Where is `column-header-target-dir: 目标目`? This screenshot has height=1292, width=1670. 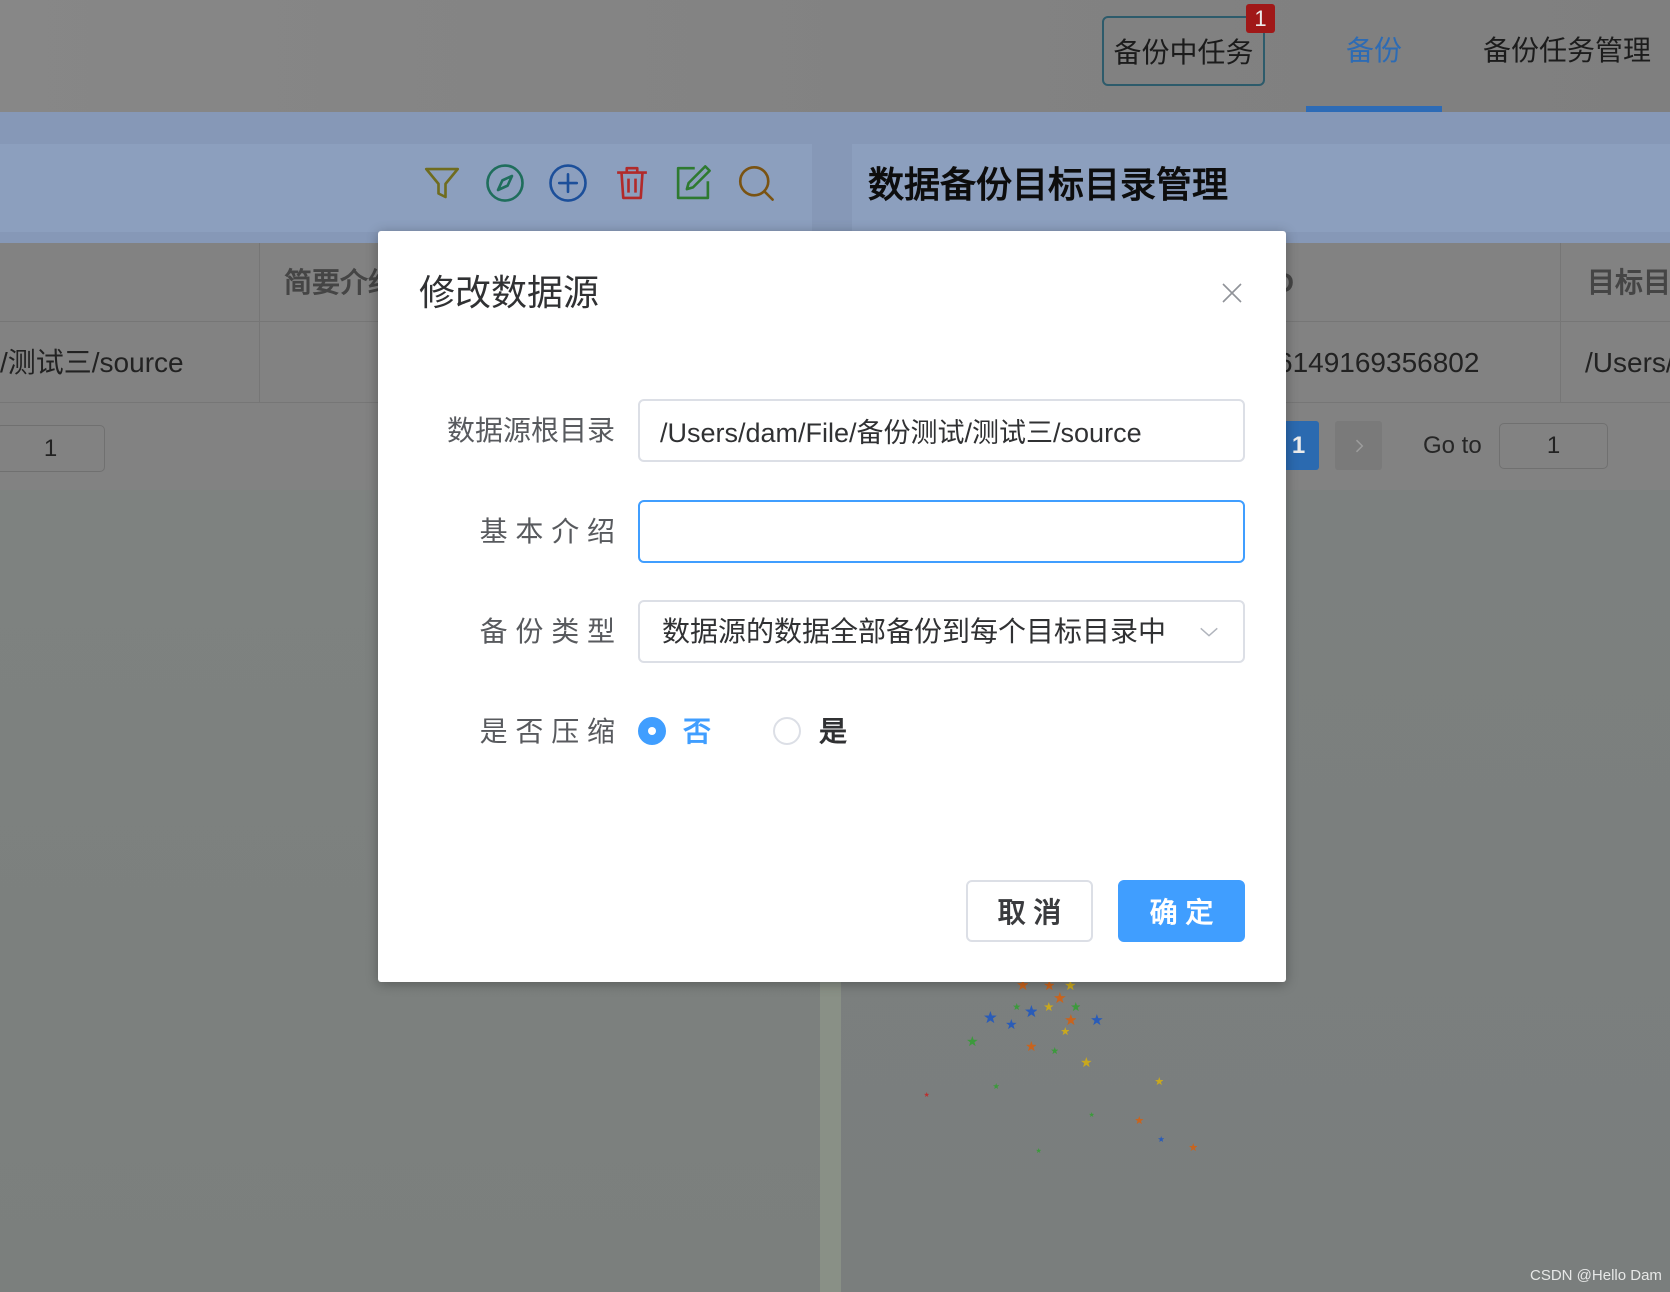
column-header-target-dir: 目标目 is located at coordinates (1628, 282).